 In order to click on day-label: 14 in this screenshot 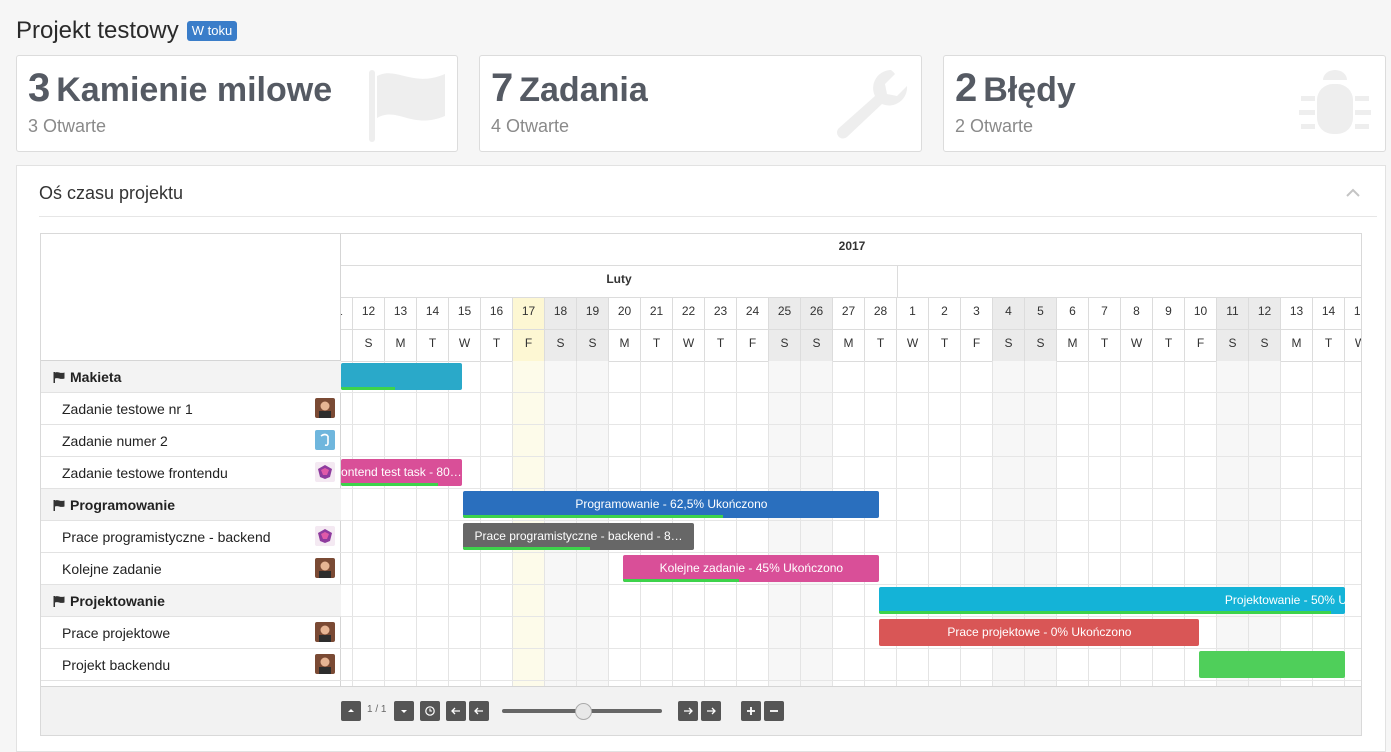, I will do `click(433, 313)`.